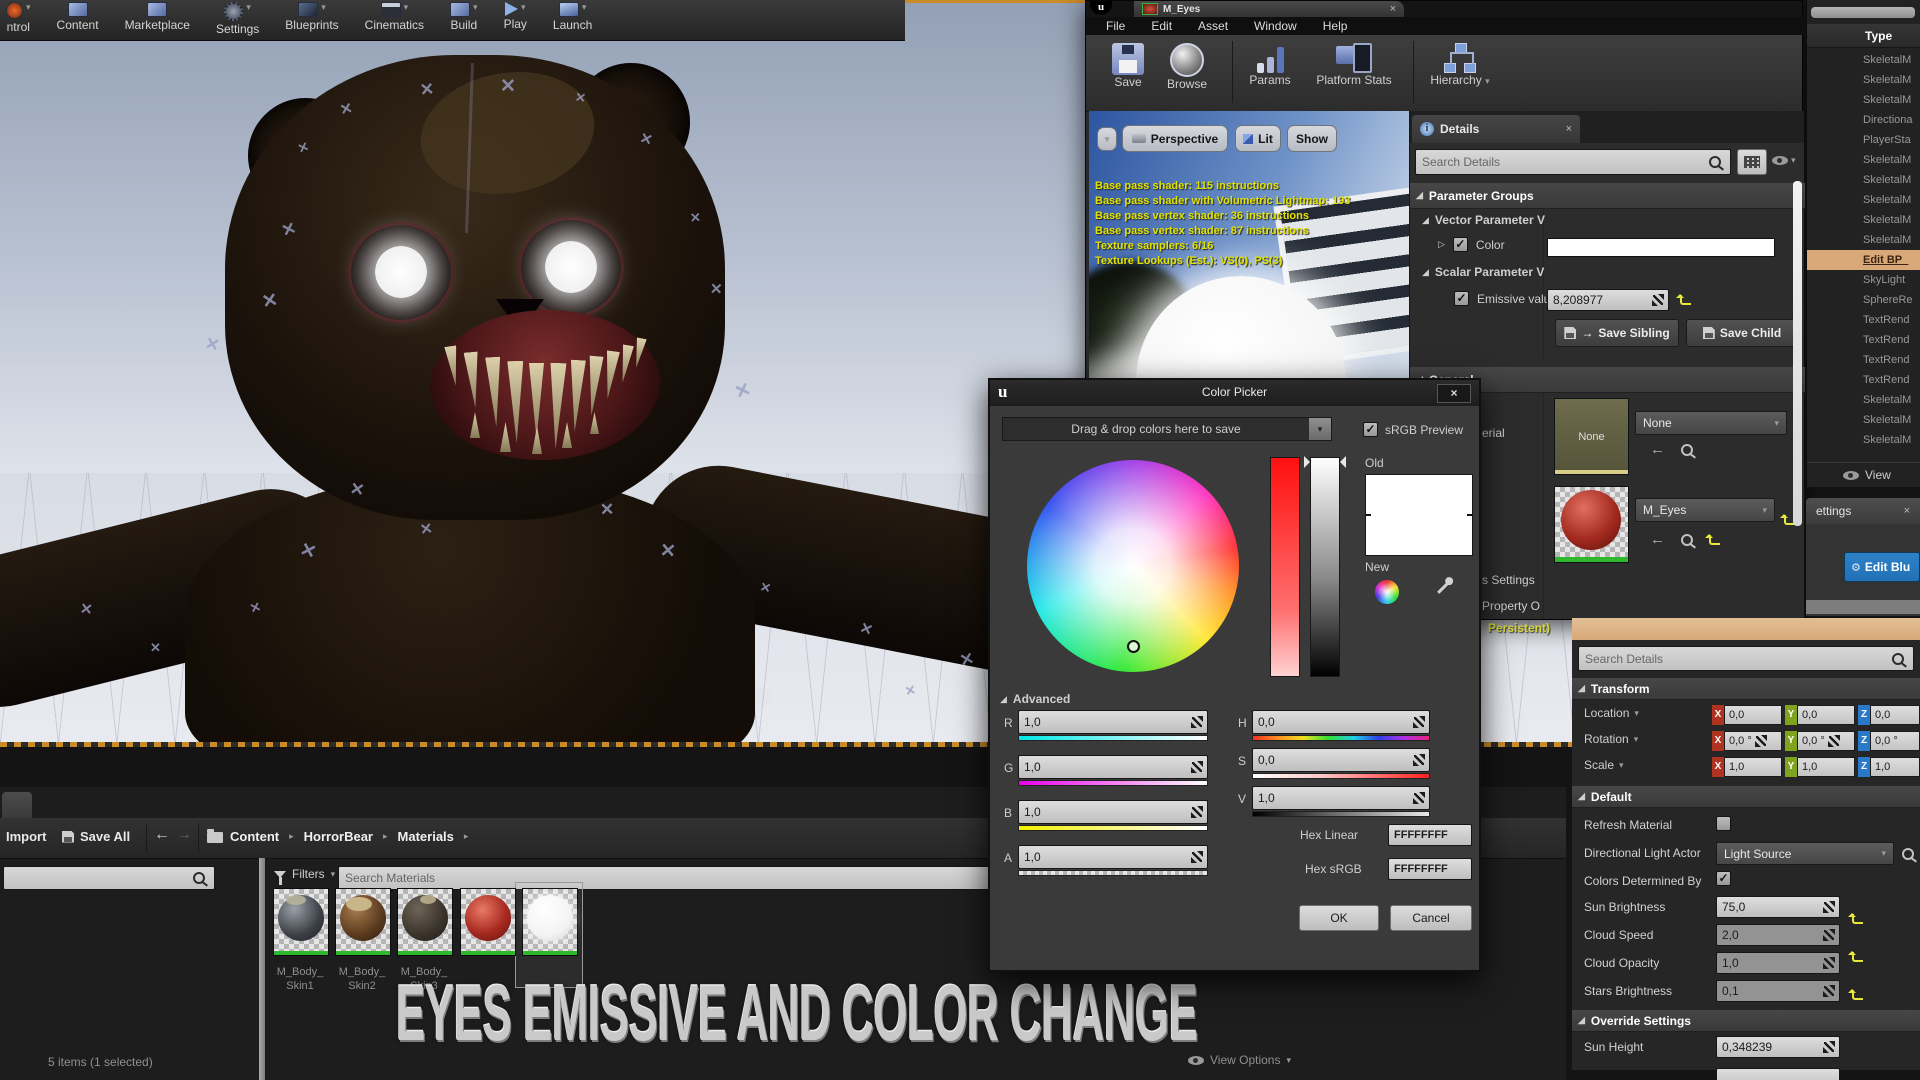 This screenshot has width=1920, height=1080. What do you see at coordinates (109, 878) in the screenshot?
I see `sources-search` at bounding box center [109, 878].